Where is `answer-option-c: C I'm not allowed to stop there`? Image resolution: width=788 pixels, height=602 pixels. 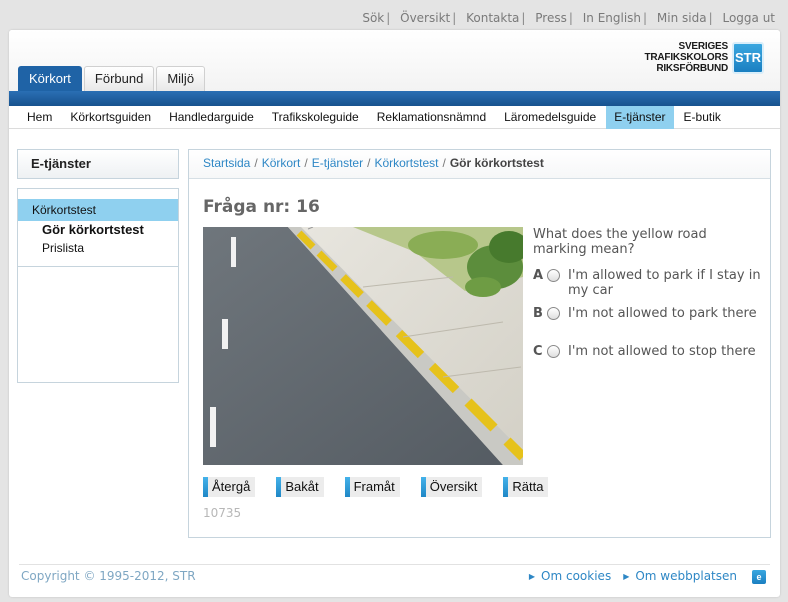
answer-option-c: C I'm not allowed to stop there is located at coordinates (648, 351).